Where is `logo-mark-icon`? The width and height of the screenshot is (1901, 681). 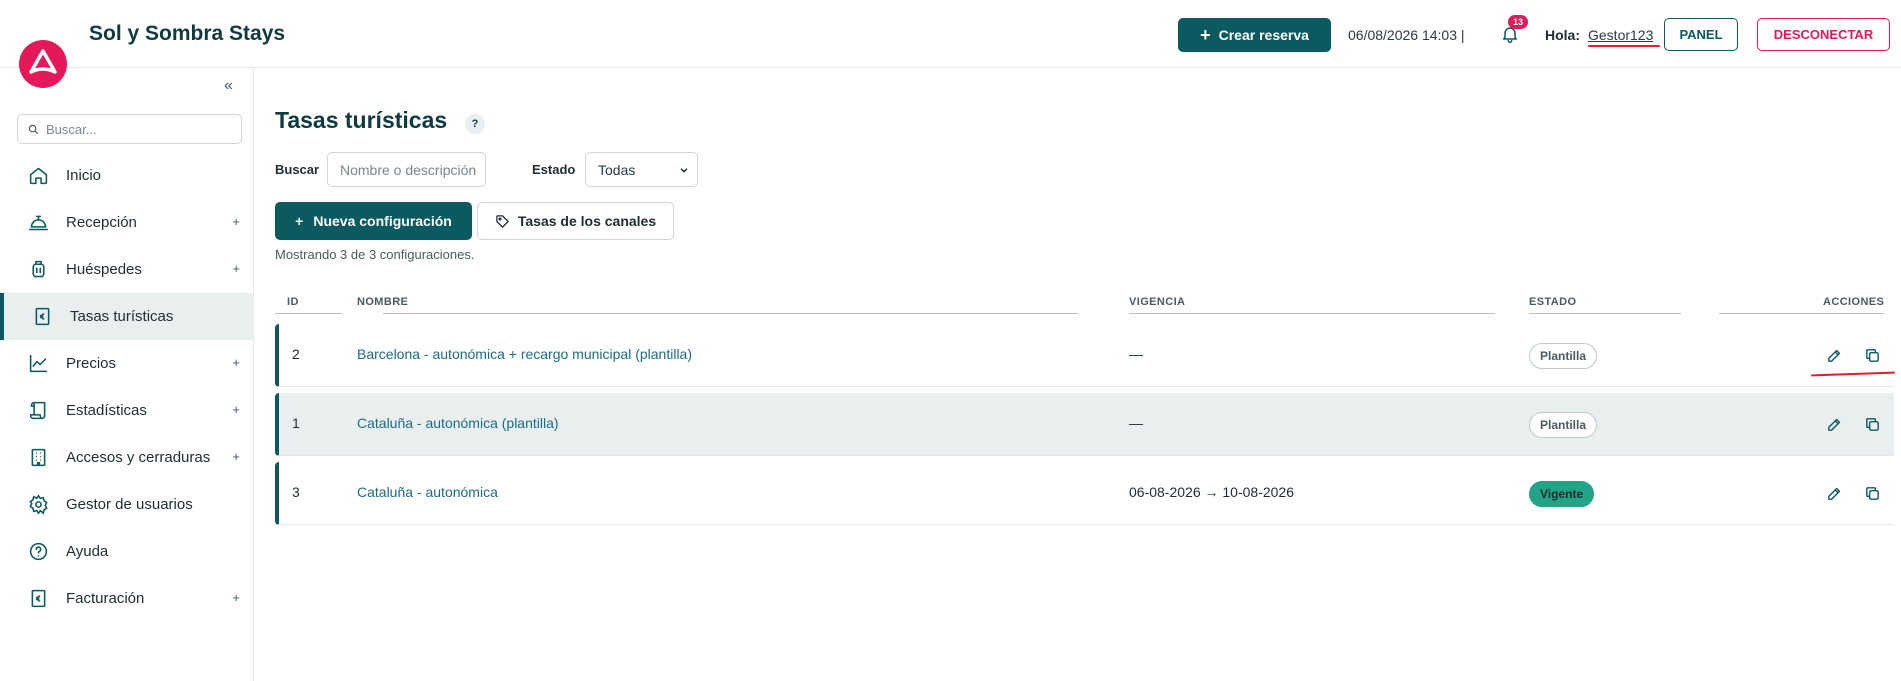 logo-mark-icon is located at coordinates (43, 61).